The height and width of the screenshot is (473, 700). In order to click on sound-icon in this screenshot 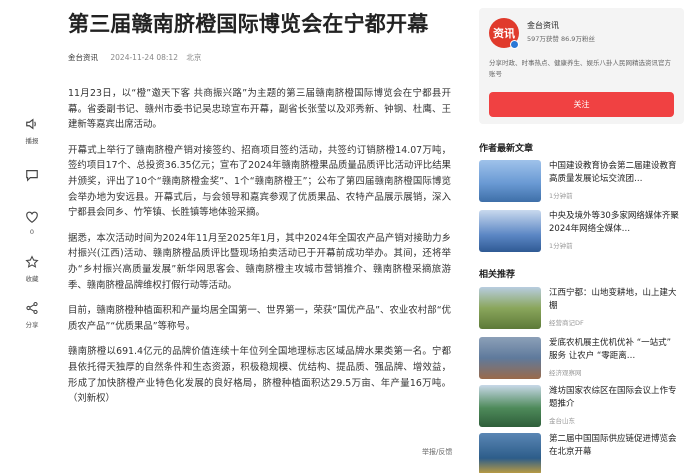, I will do `click(31, 124)`.